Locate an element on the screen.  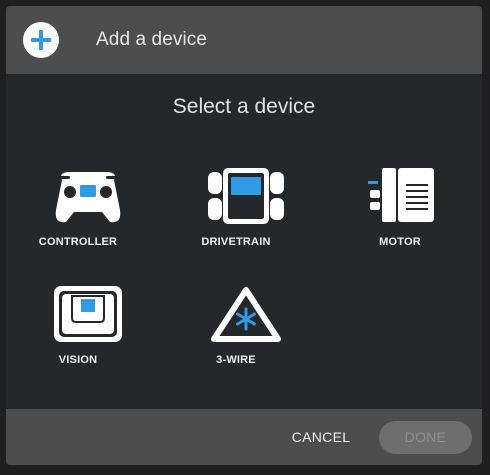
device-label: CONTROLLER is located at coordinates (78, 242).